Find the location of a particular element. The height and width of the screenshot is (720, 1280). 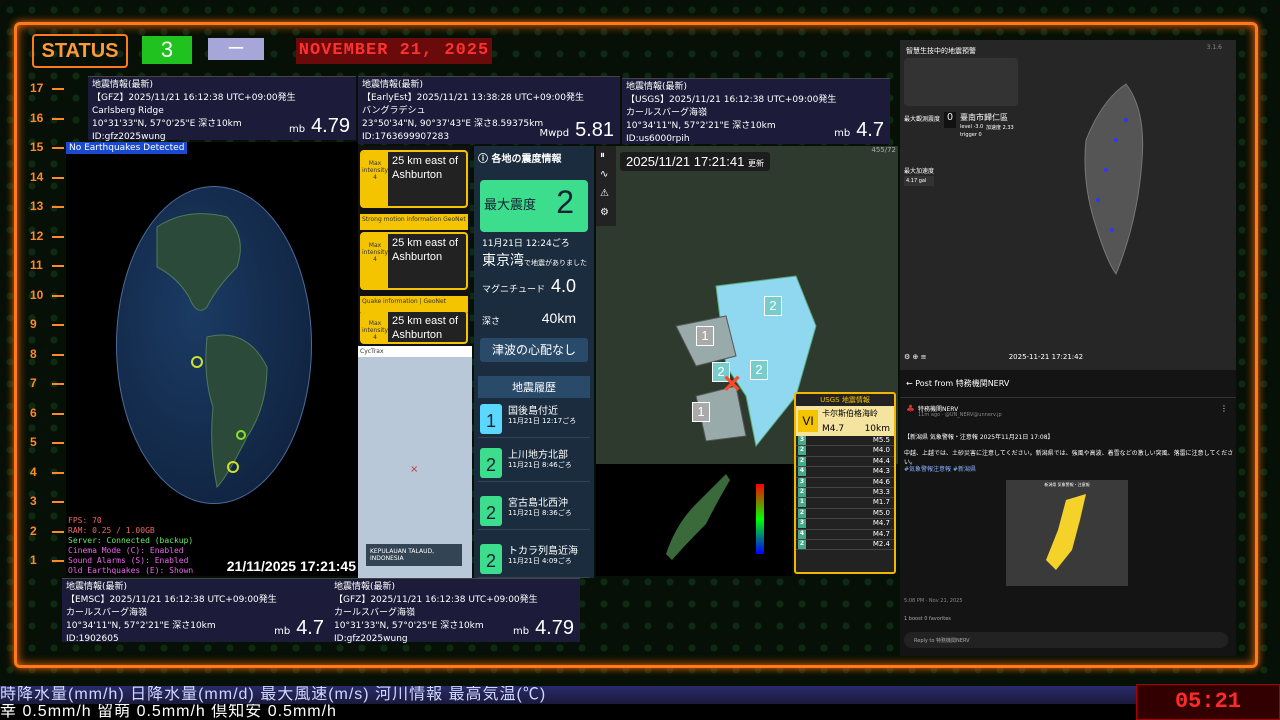

row-intensity: 3 is located at coordinates (802, 482).